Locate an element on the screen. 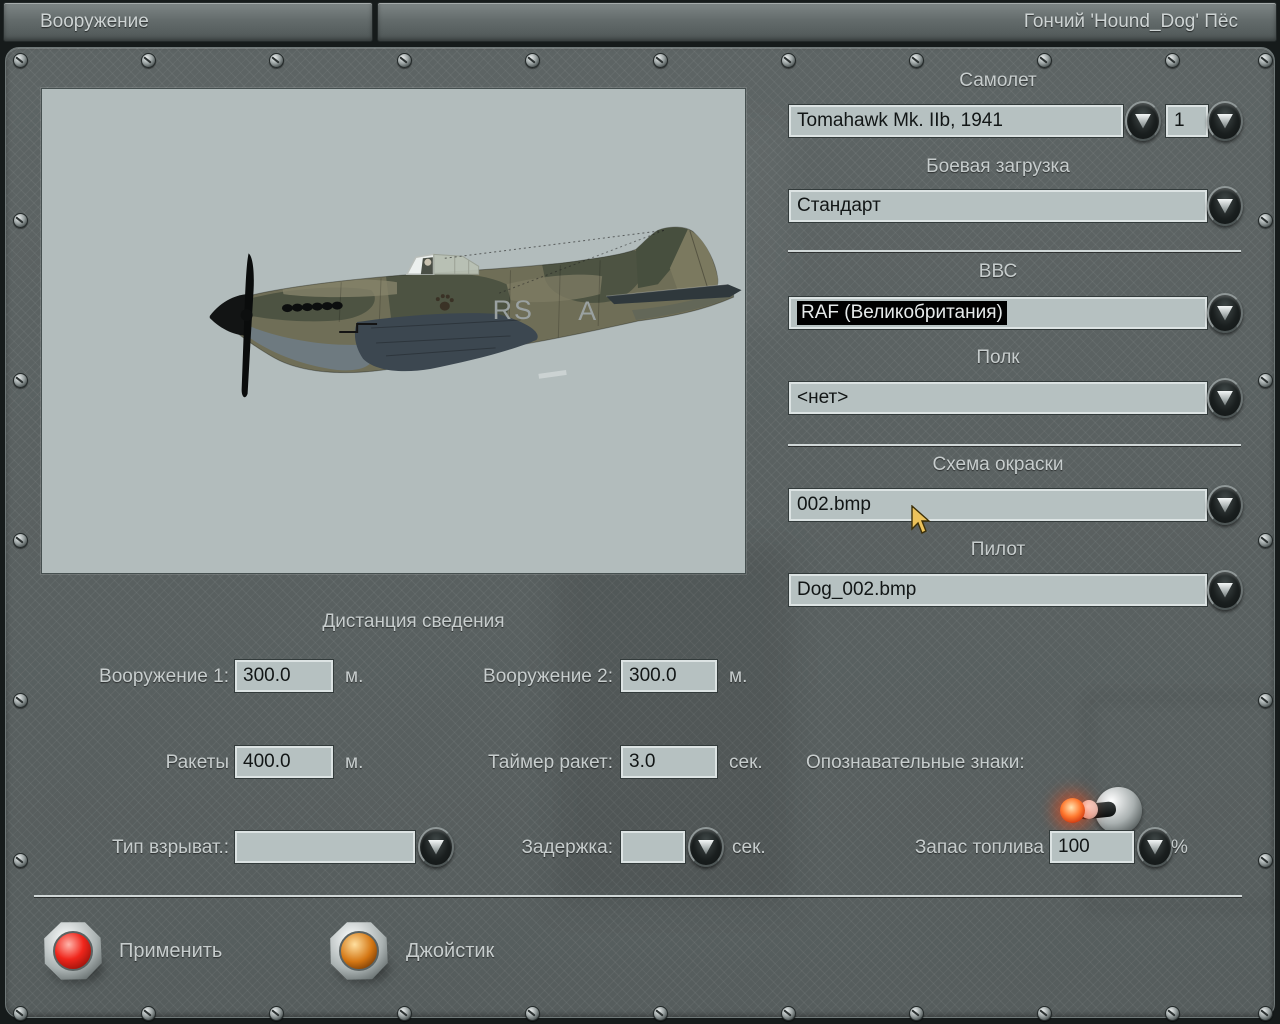 This screenshot has height=1024, width=1280. joystick-button-label: Джойстик is located at coordinates (450, 951).